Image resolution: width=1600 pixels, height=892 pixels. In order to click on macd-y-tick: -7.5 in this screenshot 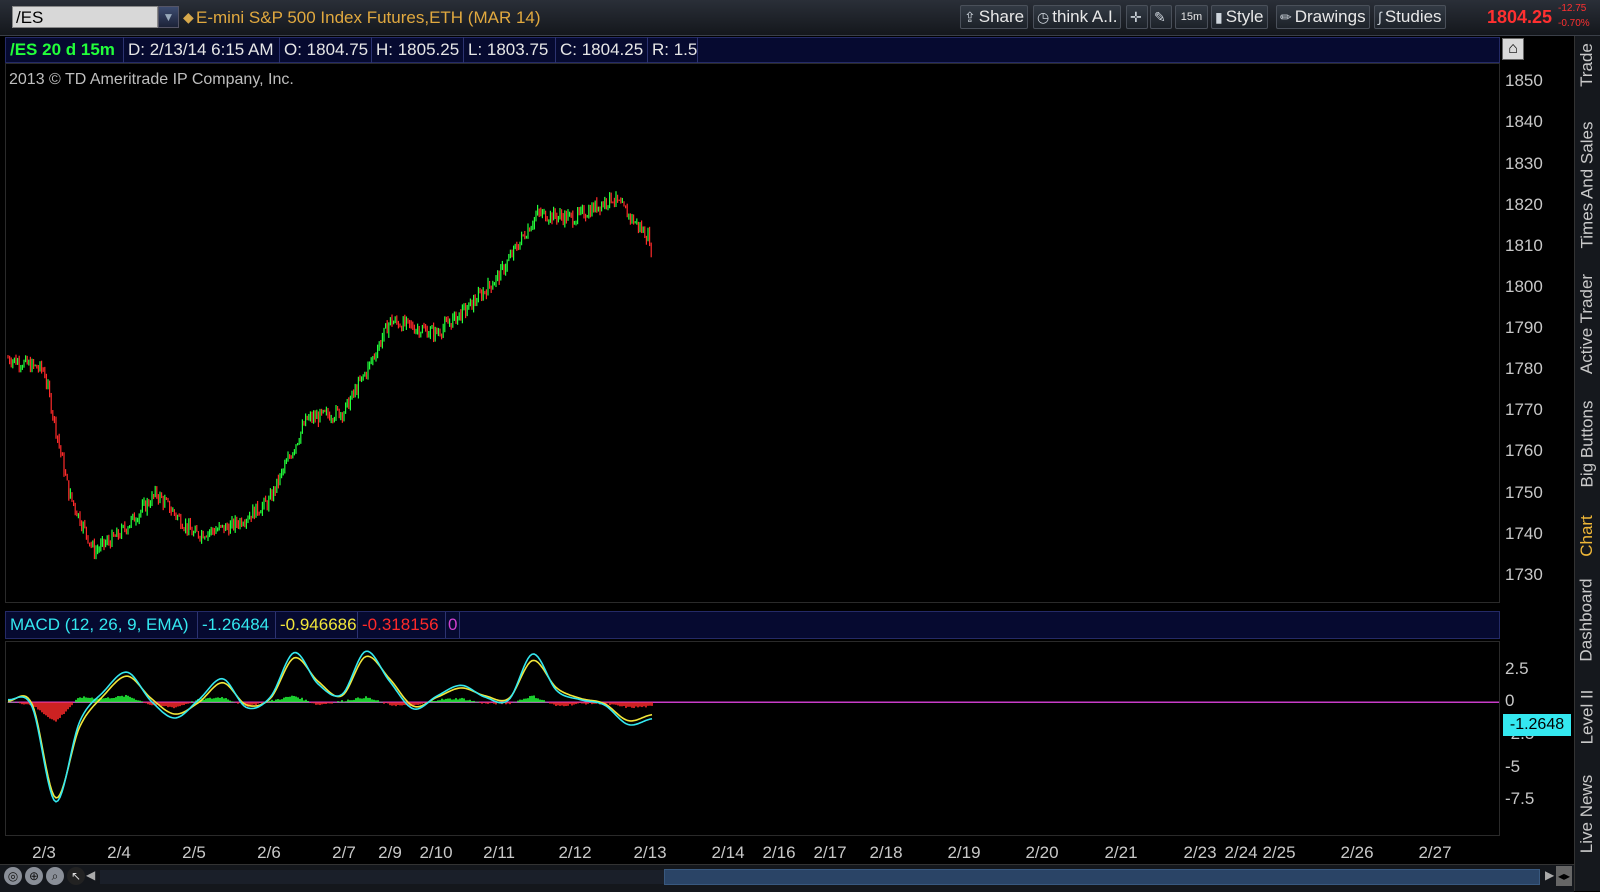, I will do `click(1520, 799)`.